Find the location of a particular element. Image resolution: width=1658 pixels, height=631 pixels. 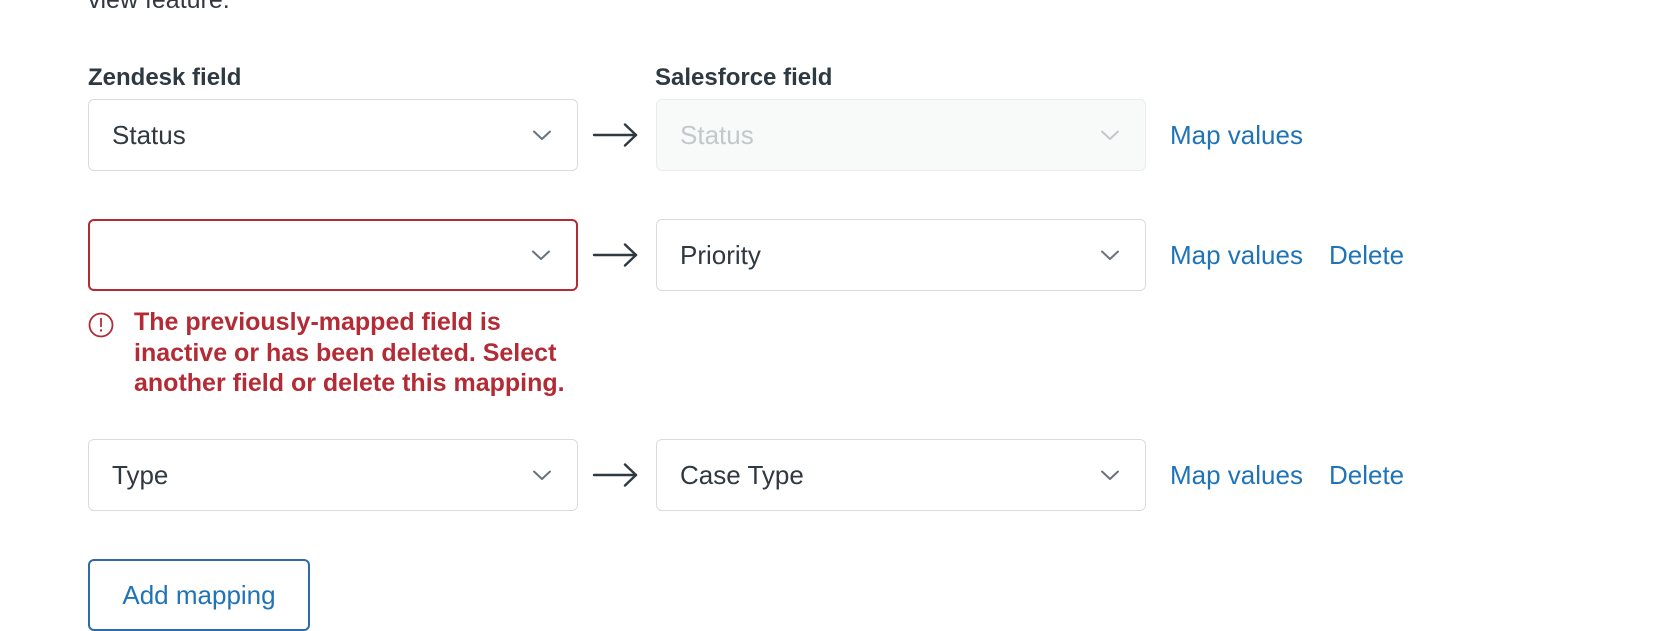

mapping-row: Priority Map values Delete is located at coordinates (746, 255).